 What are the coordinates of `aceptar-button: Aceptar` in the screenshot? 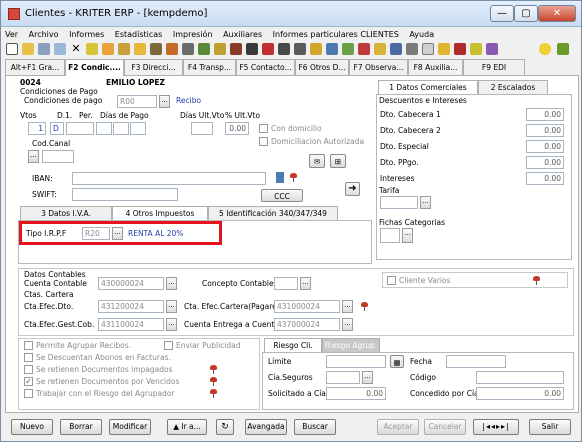 It's located at (398, 427).